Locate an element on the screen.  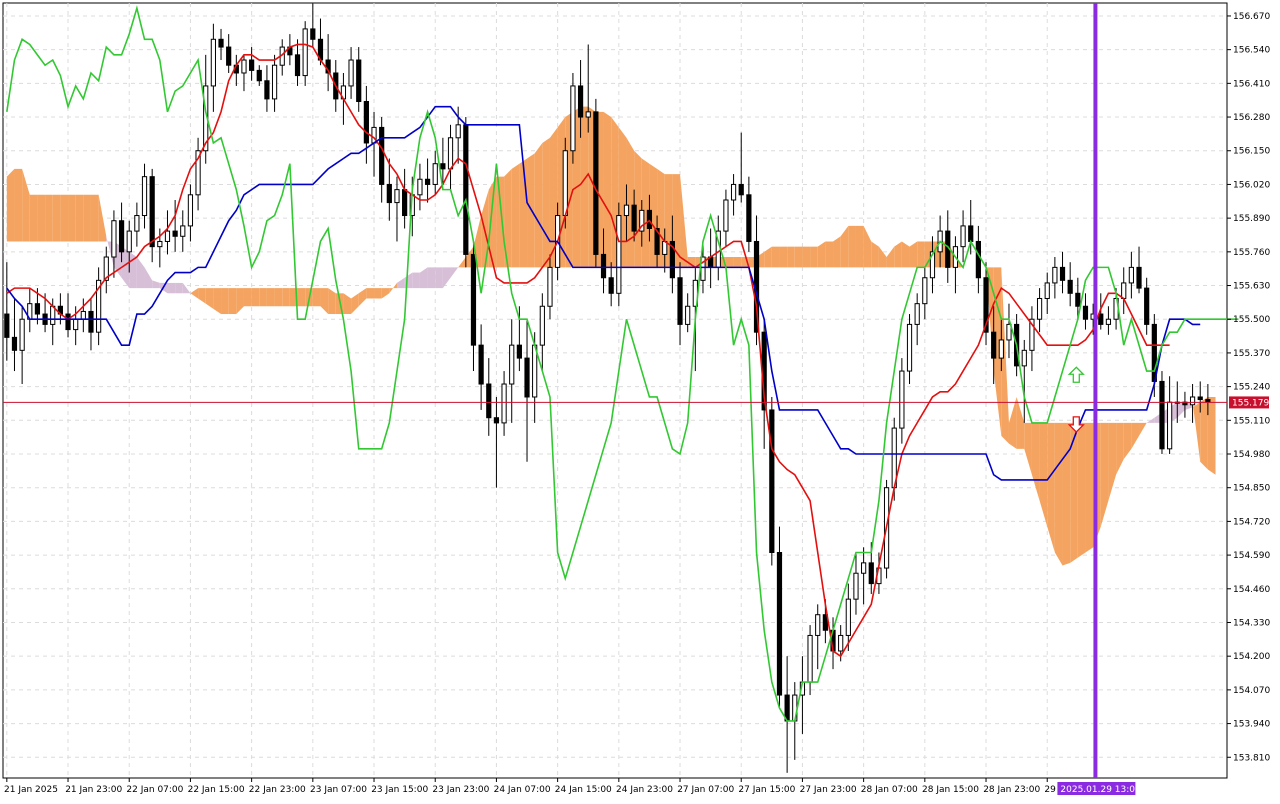
x-tick-label: 22 Jan 15:00 is located at coordinates (216, 790).